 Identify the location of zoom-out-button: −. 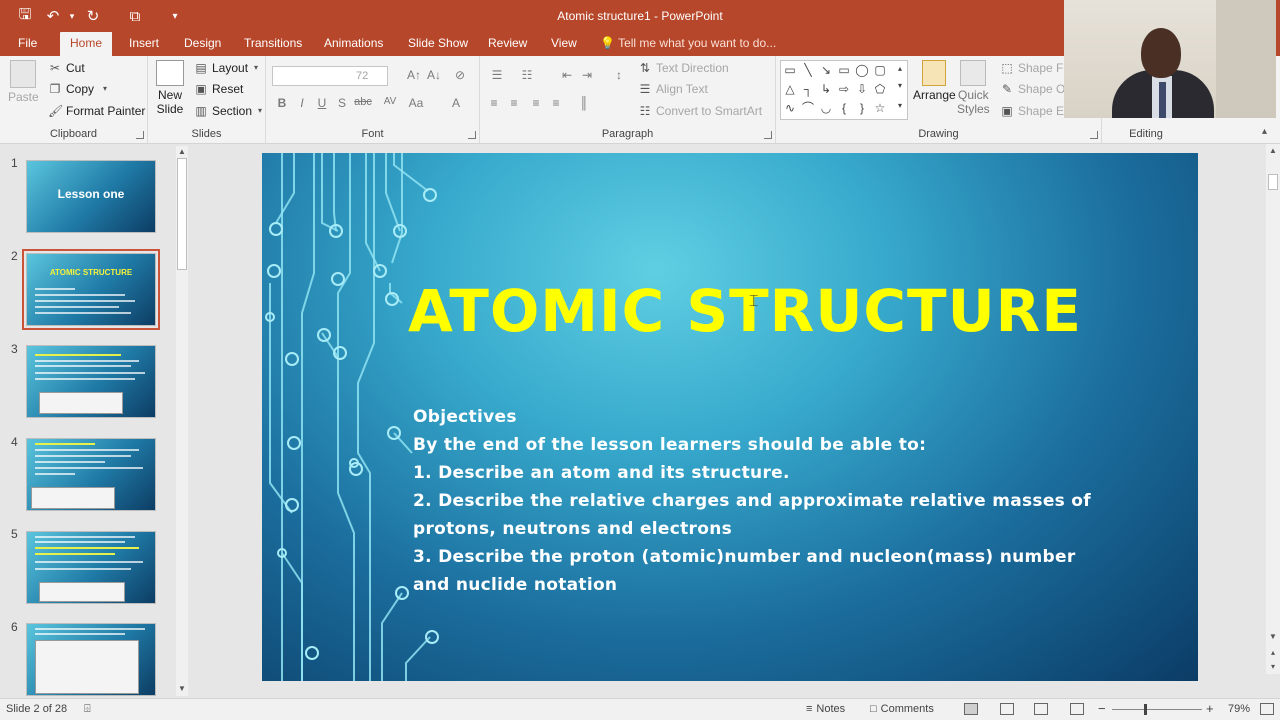
(1102, 708).